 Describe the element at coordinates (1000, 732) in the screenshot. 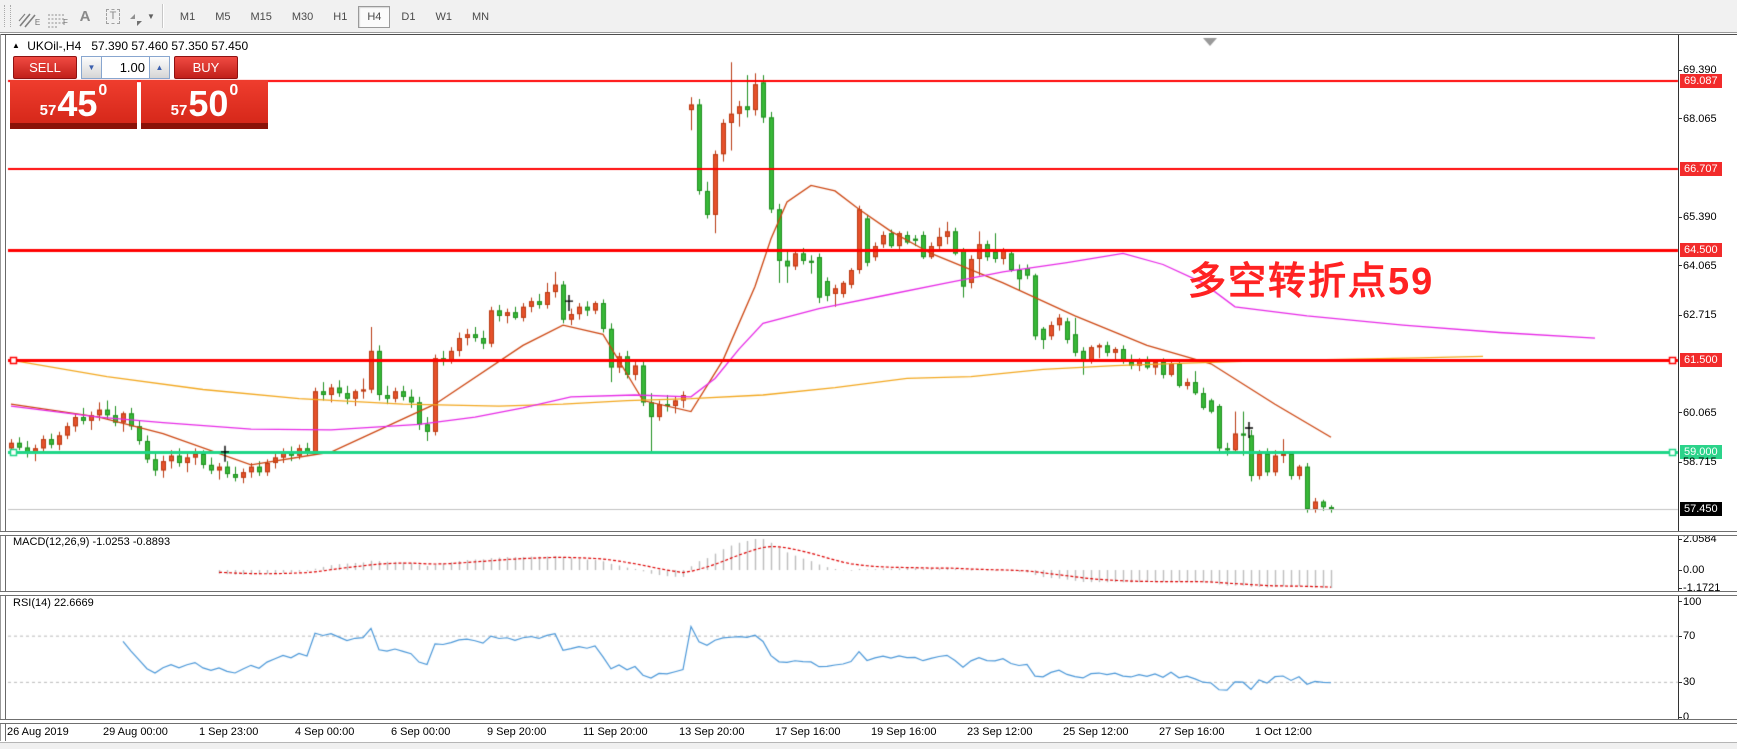

I see `date-label: 23 Sep 12:00` at that location.